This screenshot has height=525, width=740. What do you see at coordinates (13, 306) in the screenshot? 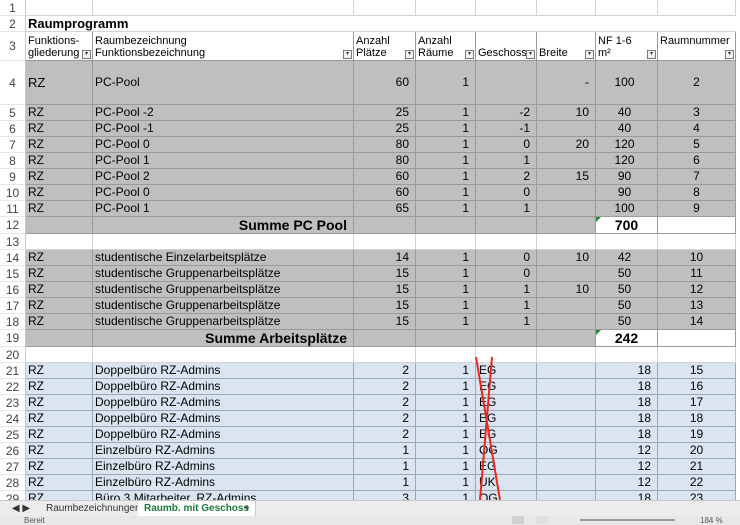
I see `row-header: 17` at bounding box center [13, 306].